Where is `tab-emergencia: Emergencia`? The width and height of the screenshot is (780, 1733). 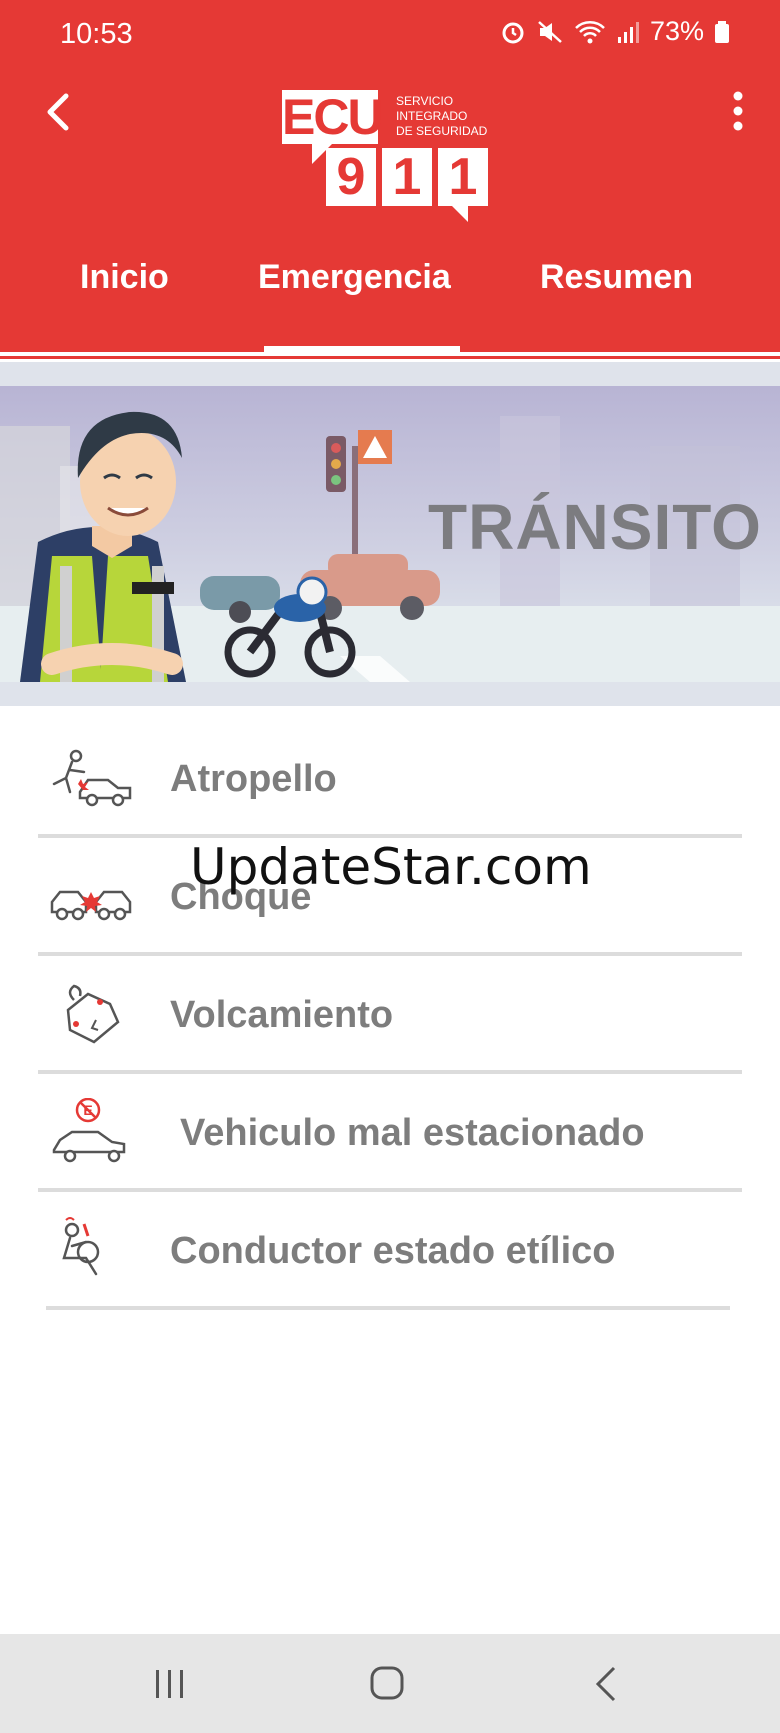 tab-emergencia: Emergencia is located at coordinates (354, 277).